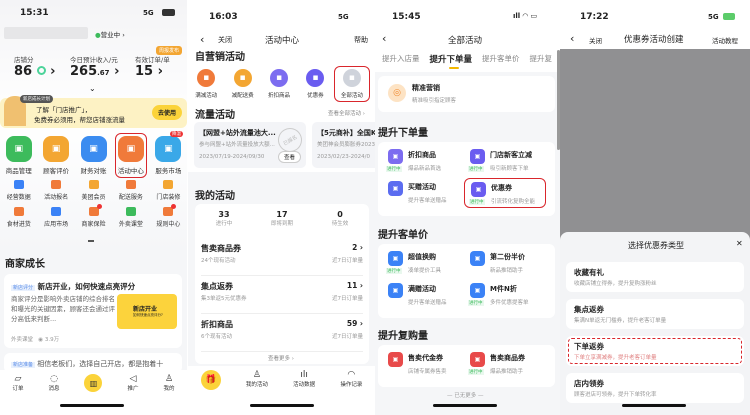  Describe the element at coordinates (281, 358) in the screenshot. I see `view-more-link: 查看更多 ›` at that location.